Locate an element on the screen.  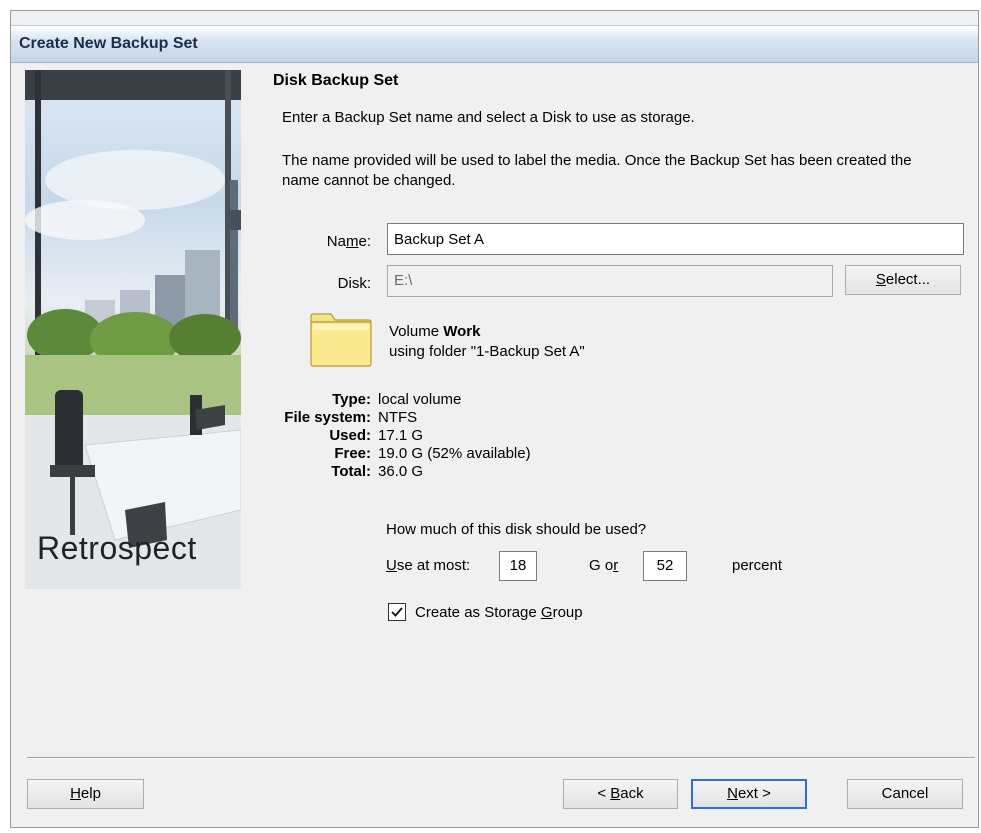
disk-field: E:\ is located at coordinates (610, 281).